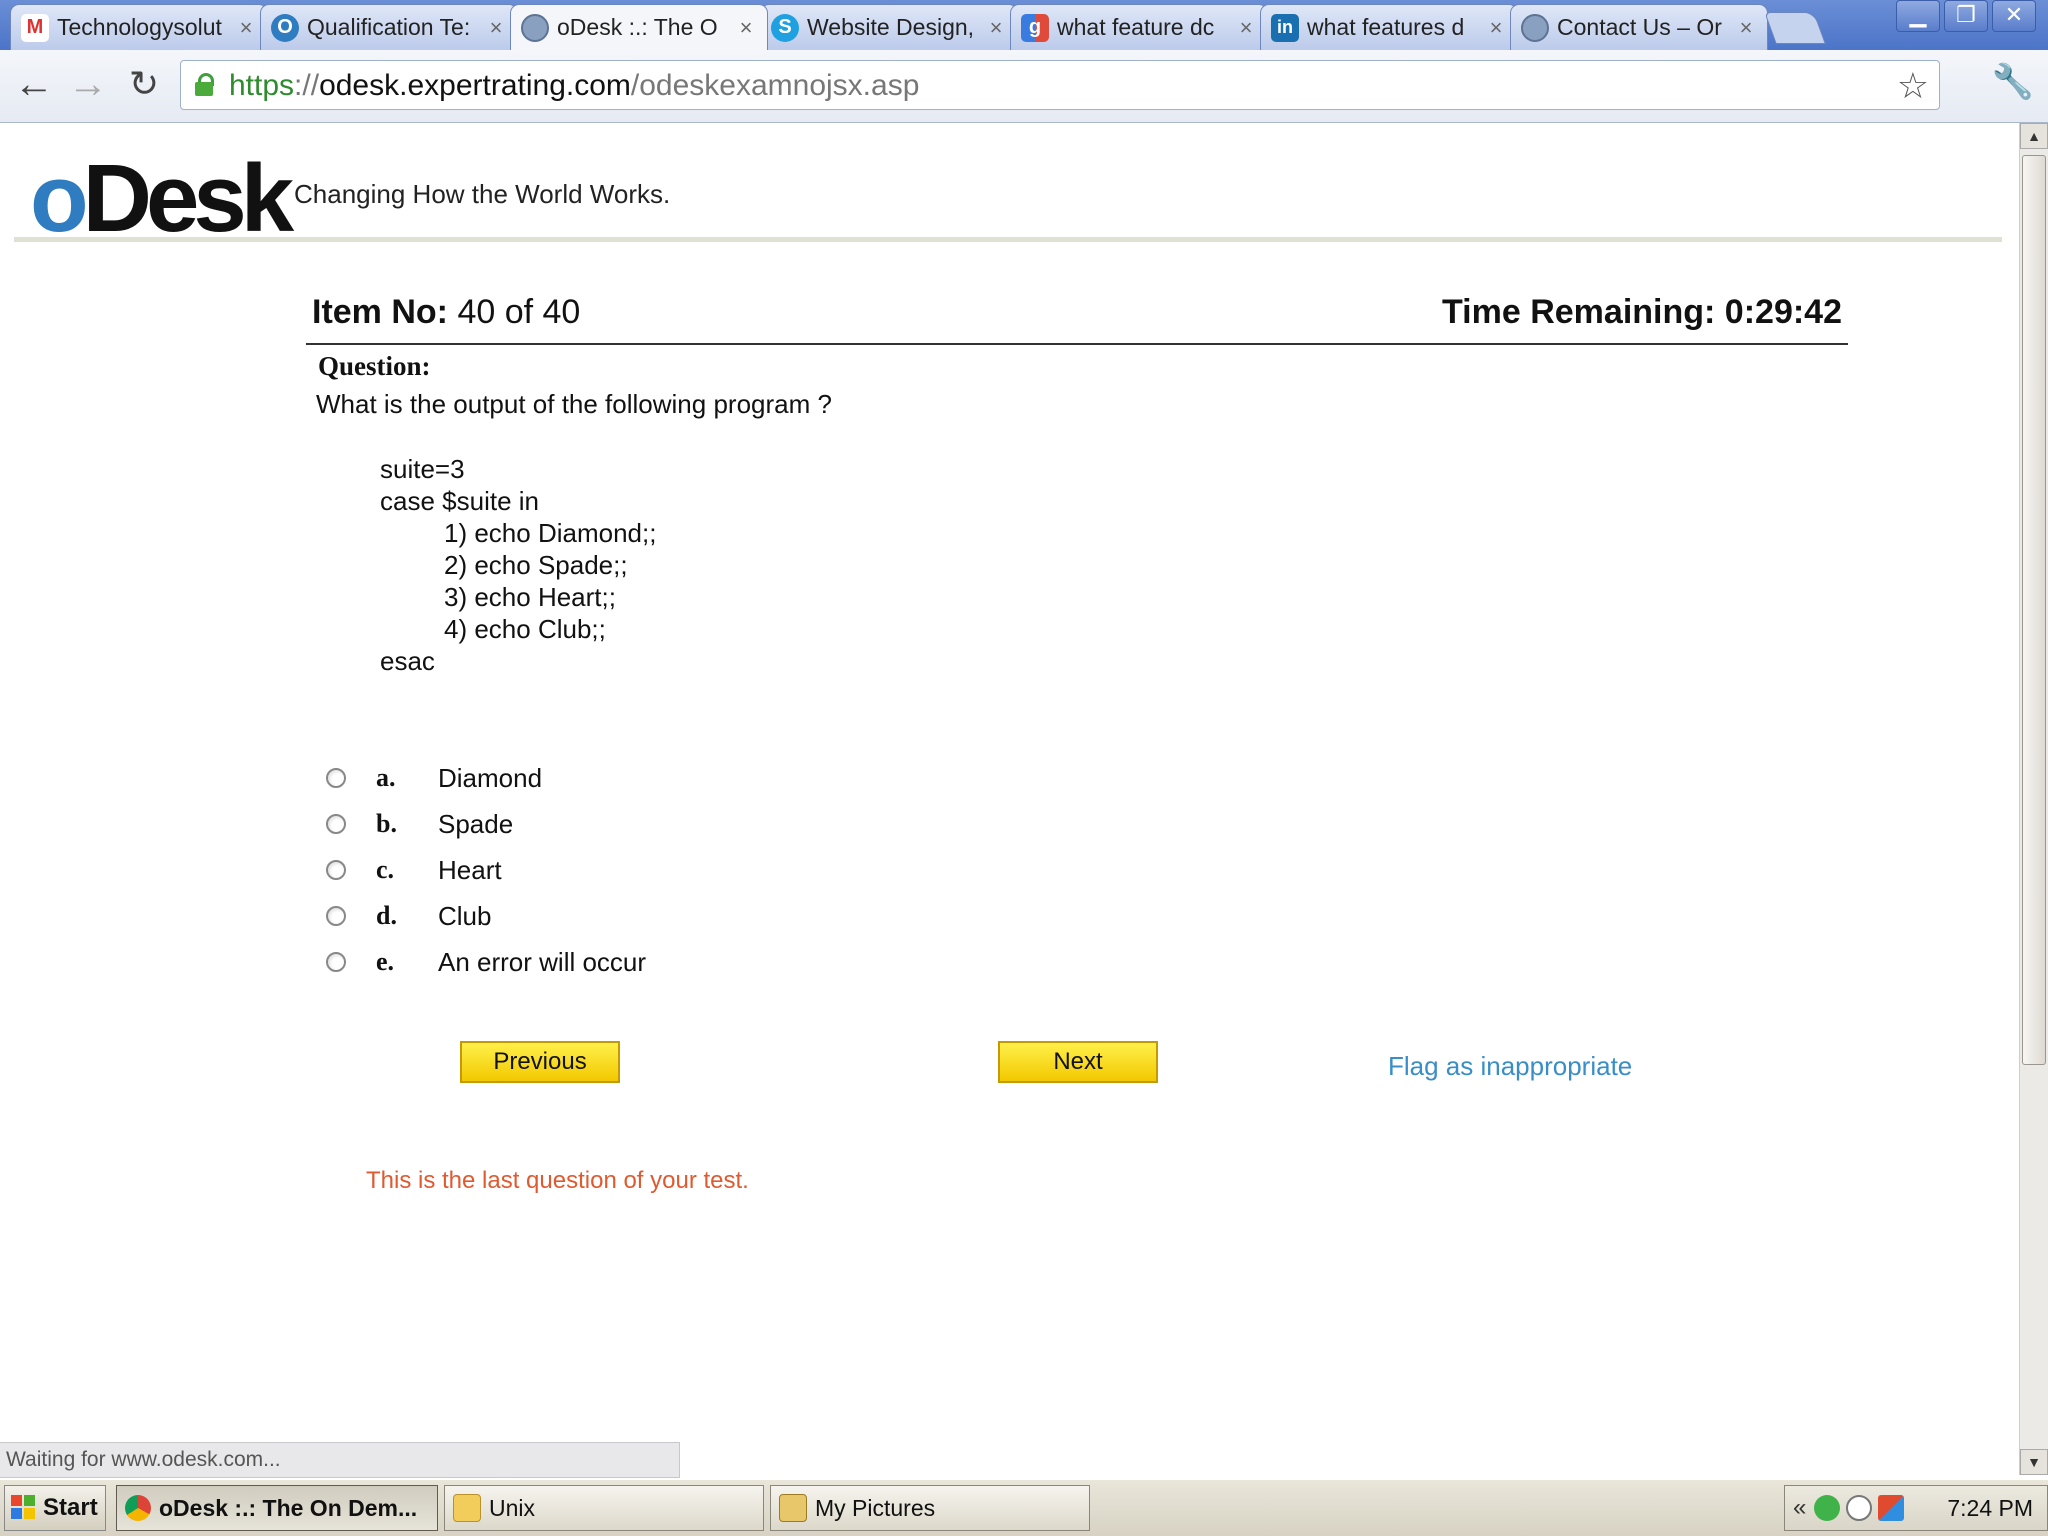 This screenshot has height=1536, width=2048. What do you see at coordinates (490, 777) in the screenshot?
I see `option-text: Diamond` at bounding box center [490, 777].